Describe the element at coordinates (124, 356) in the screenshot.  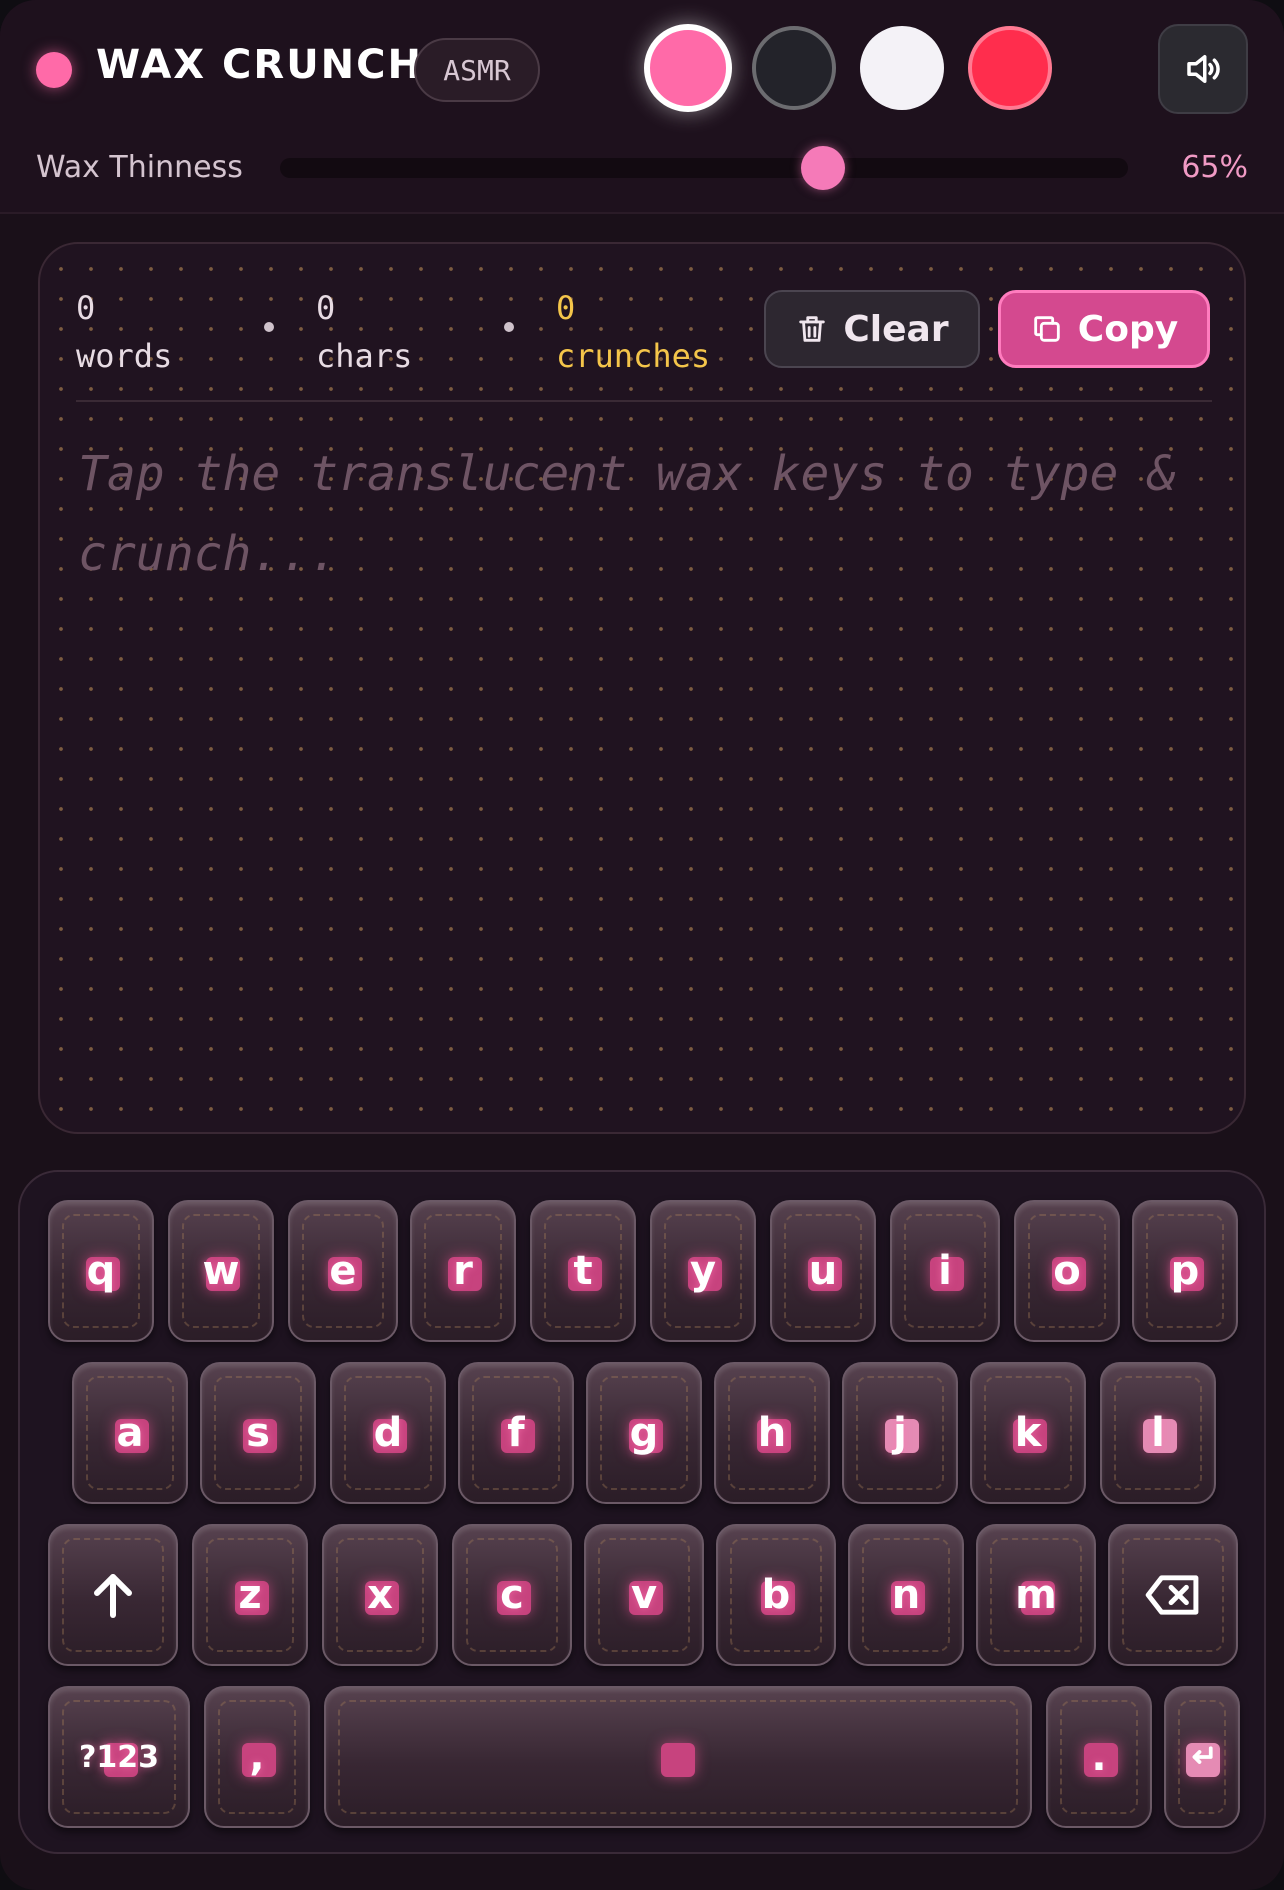
I see `word-count-label: words` at that location.